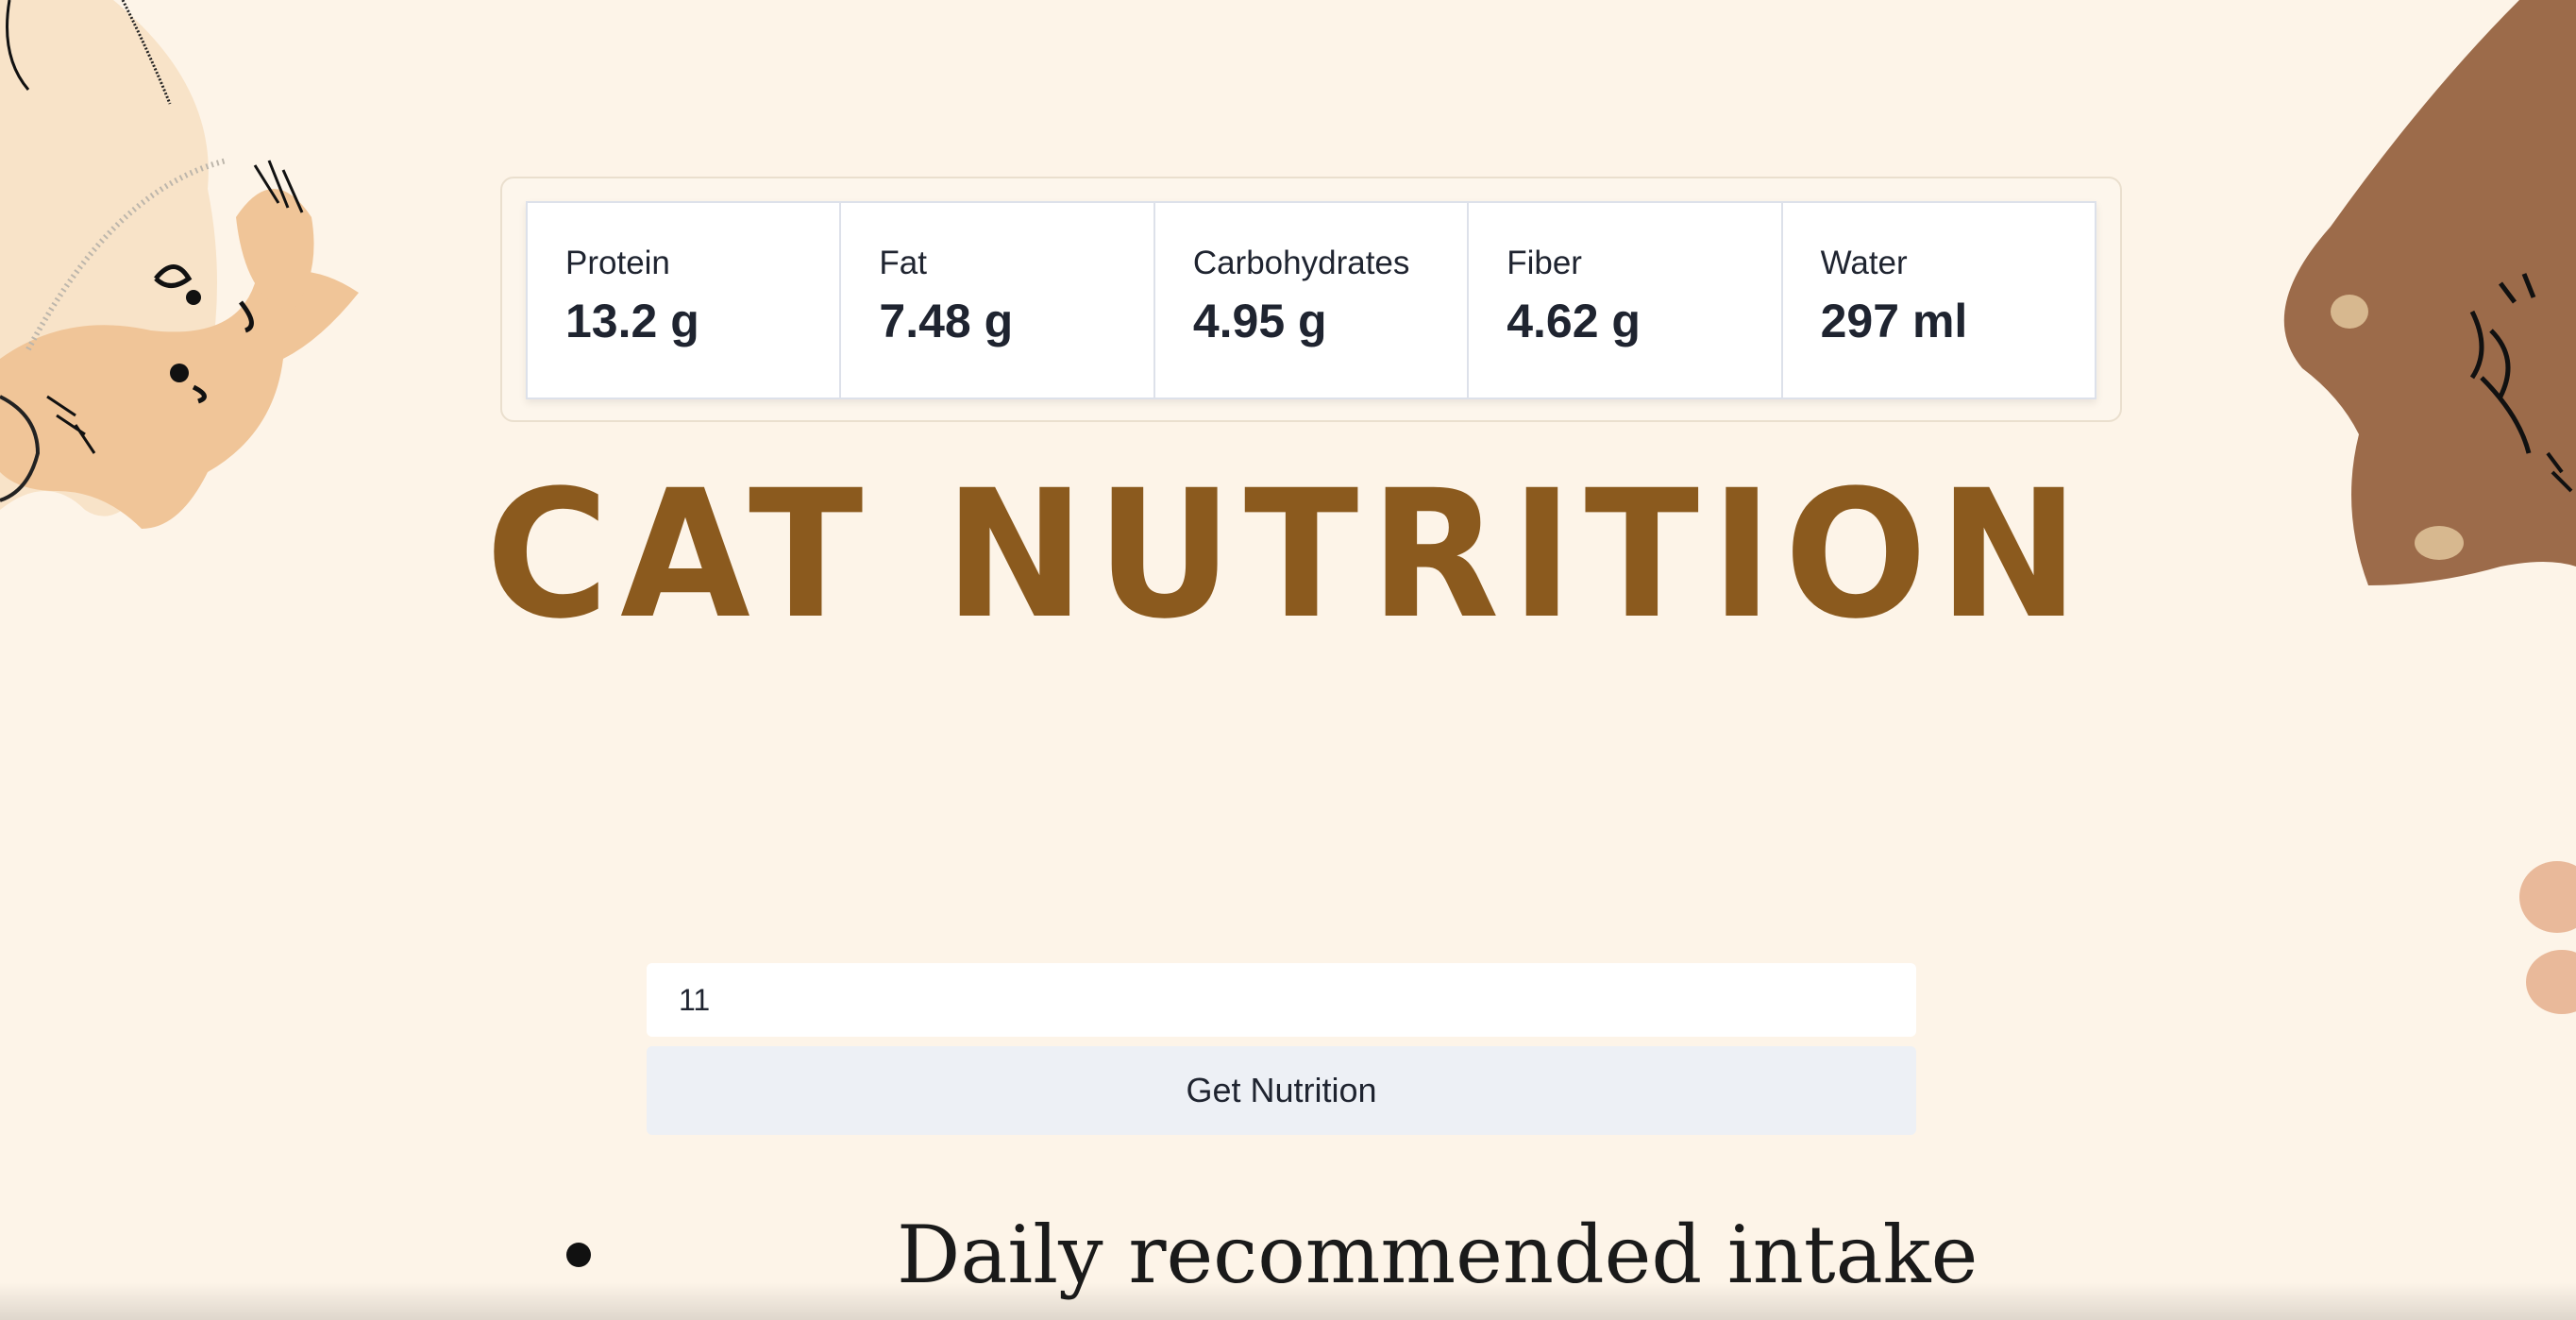 Image resolution: width=2576 pixels, height=1320 pixels. I want to click on cat-search-input, so click(1282, 1000).